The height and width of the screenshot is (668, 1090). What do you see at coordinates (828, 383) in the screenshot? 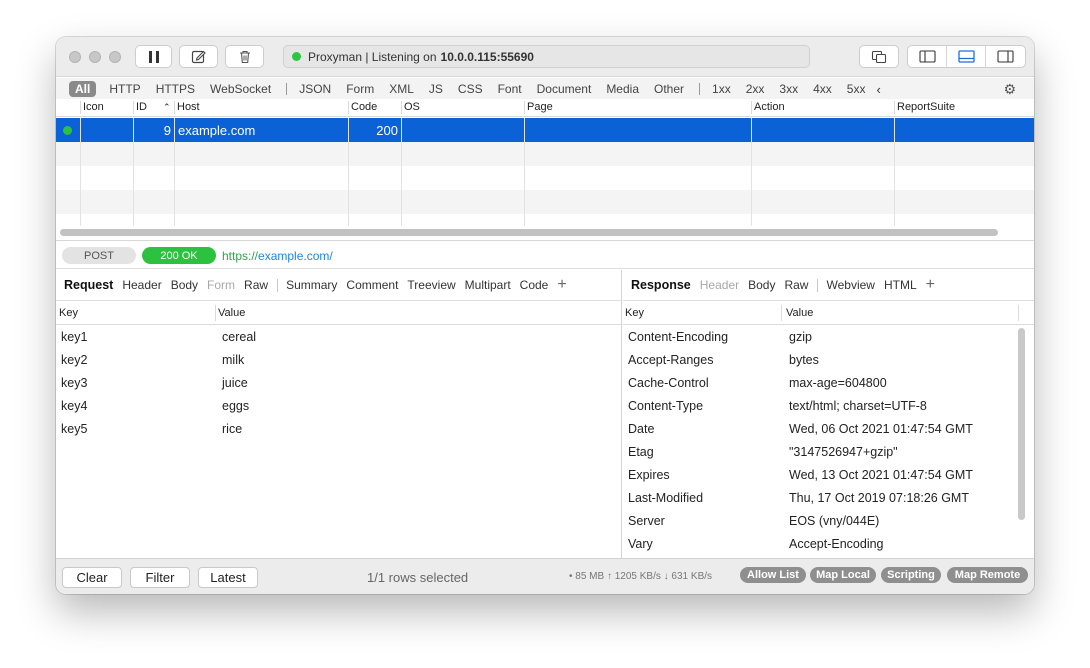
I see `response-kv-row: Cache-Control max-age=604800` at bounding box center [828, 383].